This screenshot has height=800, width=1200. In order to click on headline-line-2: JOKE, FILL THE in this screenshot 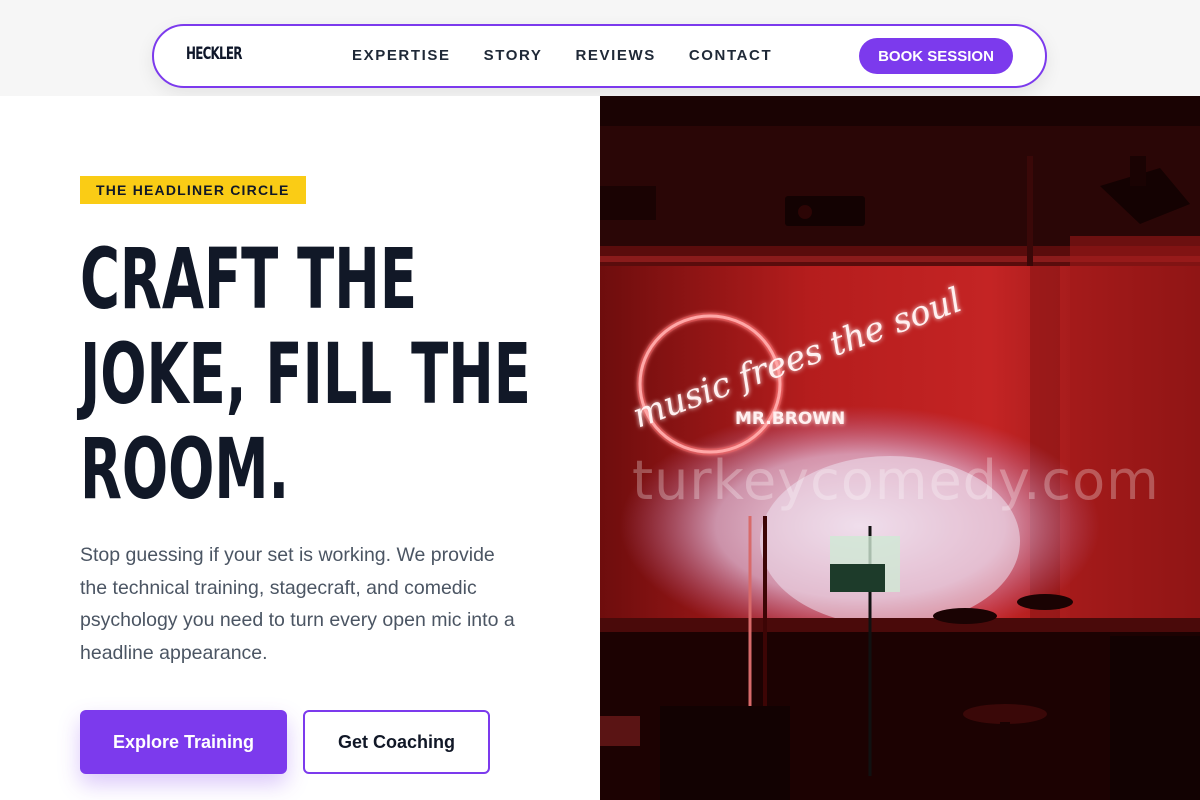, I will do `click(305, 374)`.